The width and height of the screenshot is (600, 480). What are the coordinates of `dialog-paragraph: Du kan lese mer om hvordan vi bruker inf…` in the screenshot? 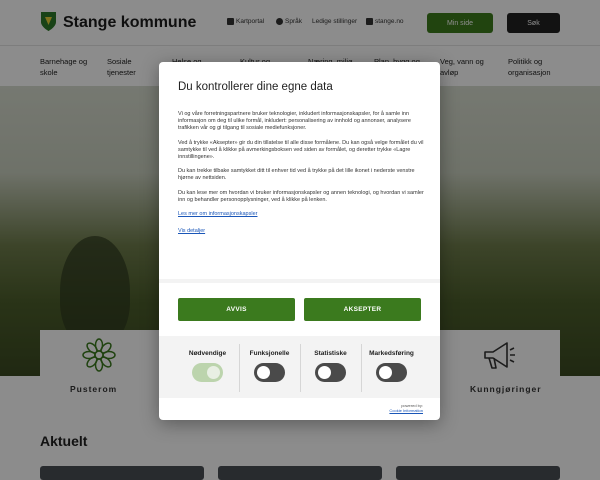 It's located at (301, 196).